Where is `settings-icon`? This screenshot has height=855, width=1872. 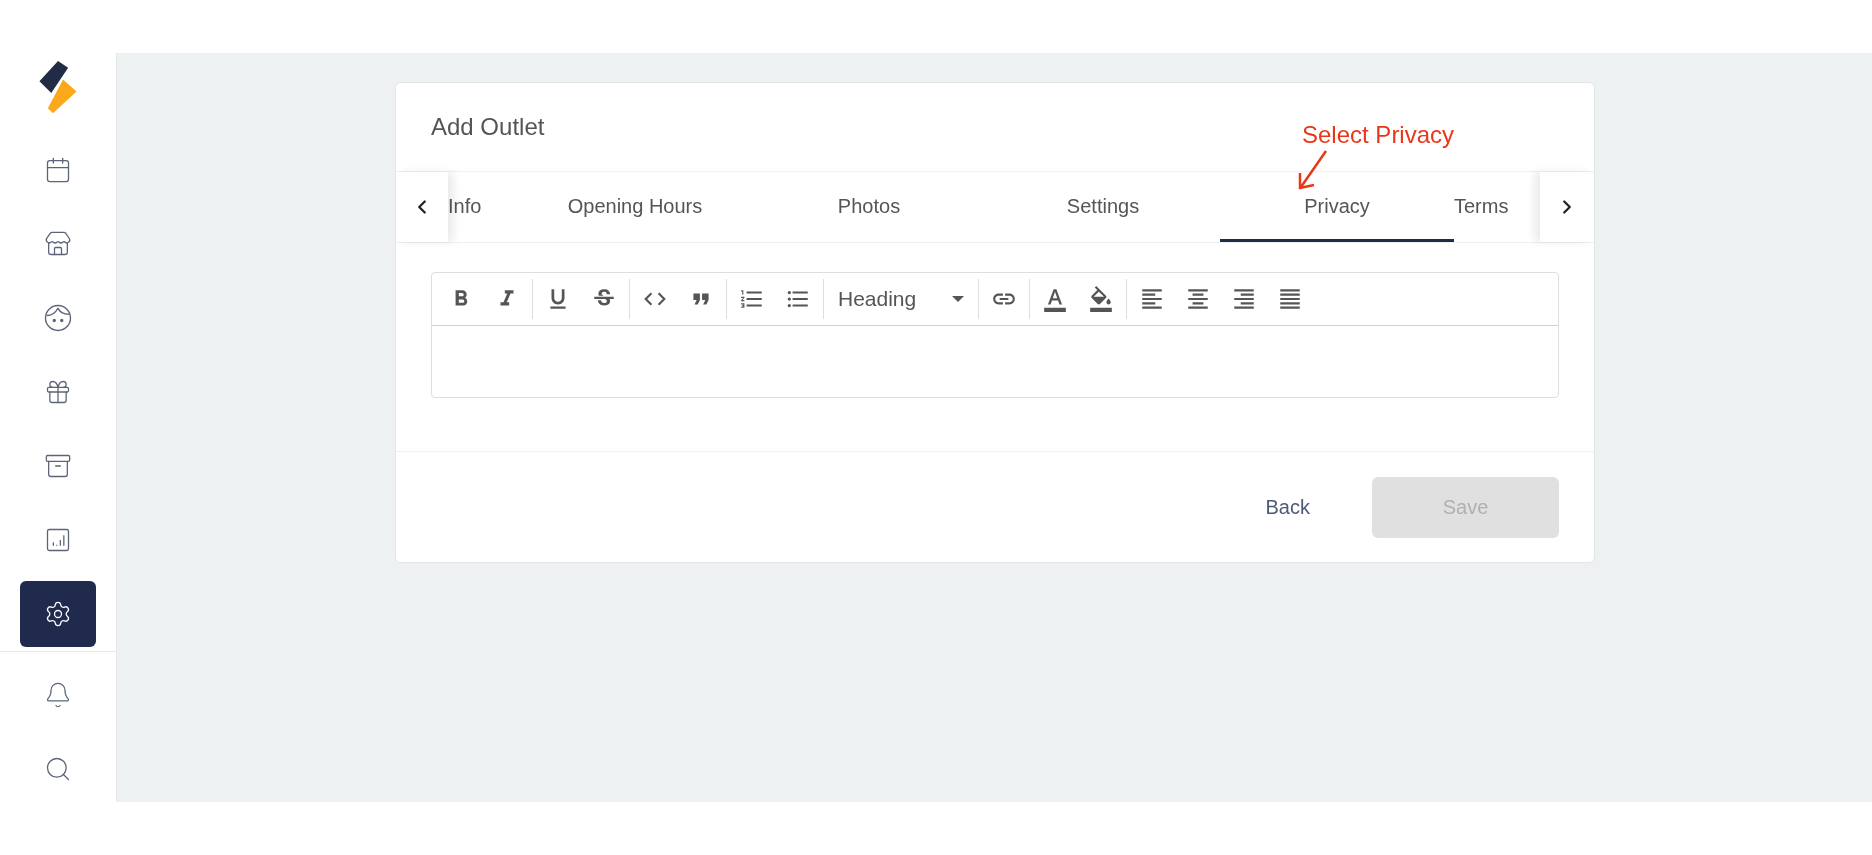
settings-icon is located at coordinates (58, 614).